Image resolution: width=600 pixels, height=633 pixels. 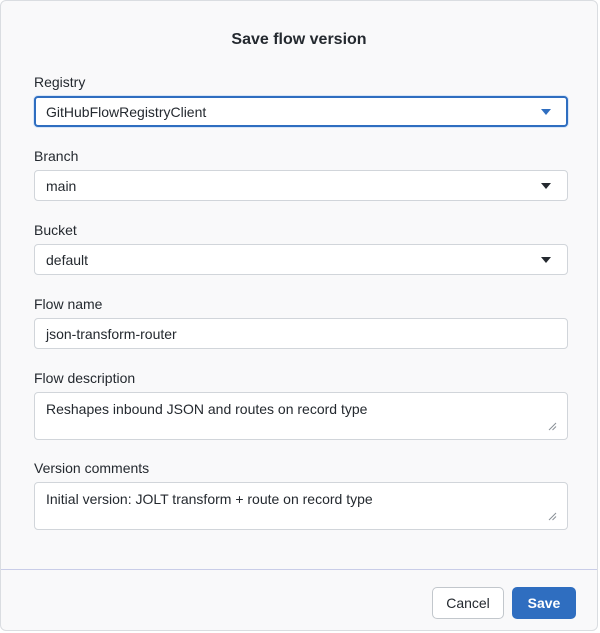 I want to click on flow-name-label: Flow name, so click(x=68, y=304).